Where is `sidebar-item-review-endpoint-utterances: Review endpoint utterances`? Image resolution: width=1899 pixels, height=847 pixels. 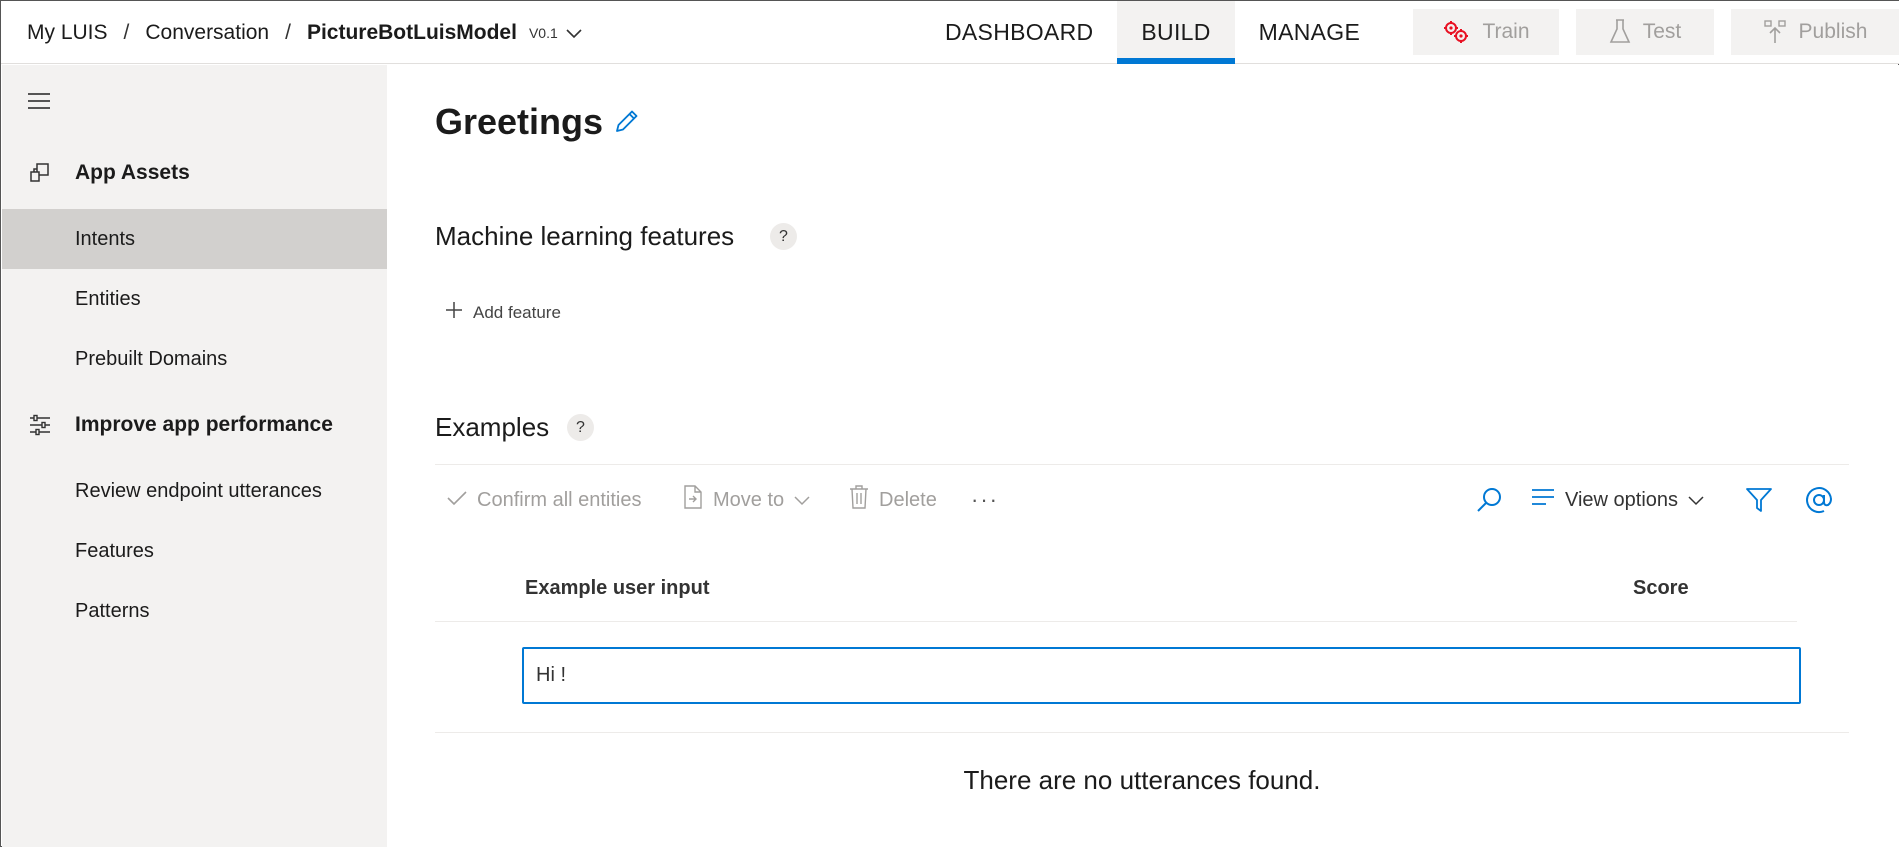
sidebar-item-review-endpoint-utterances: Review endpoint utterances is located at coordinates (194, 491).